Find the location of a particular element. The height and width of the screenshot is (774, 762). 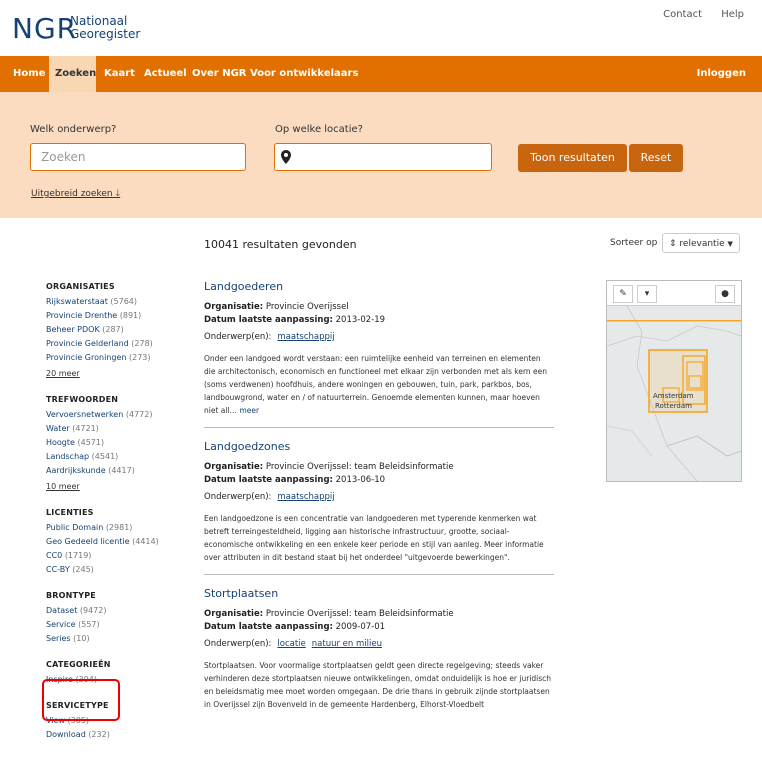

facet-item: Rijkswaterstaat (5764) is located at coordinates (116, 302).